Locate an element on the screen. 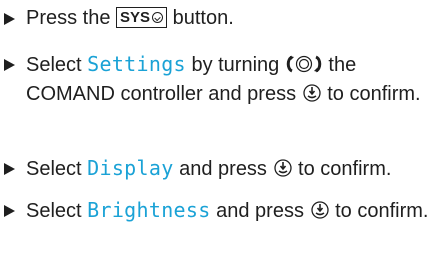  step-1: Press the SYS button. is located at coordinates (223, 18).